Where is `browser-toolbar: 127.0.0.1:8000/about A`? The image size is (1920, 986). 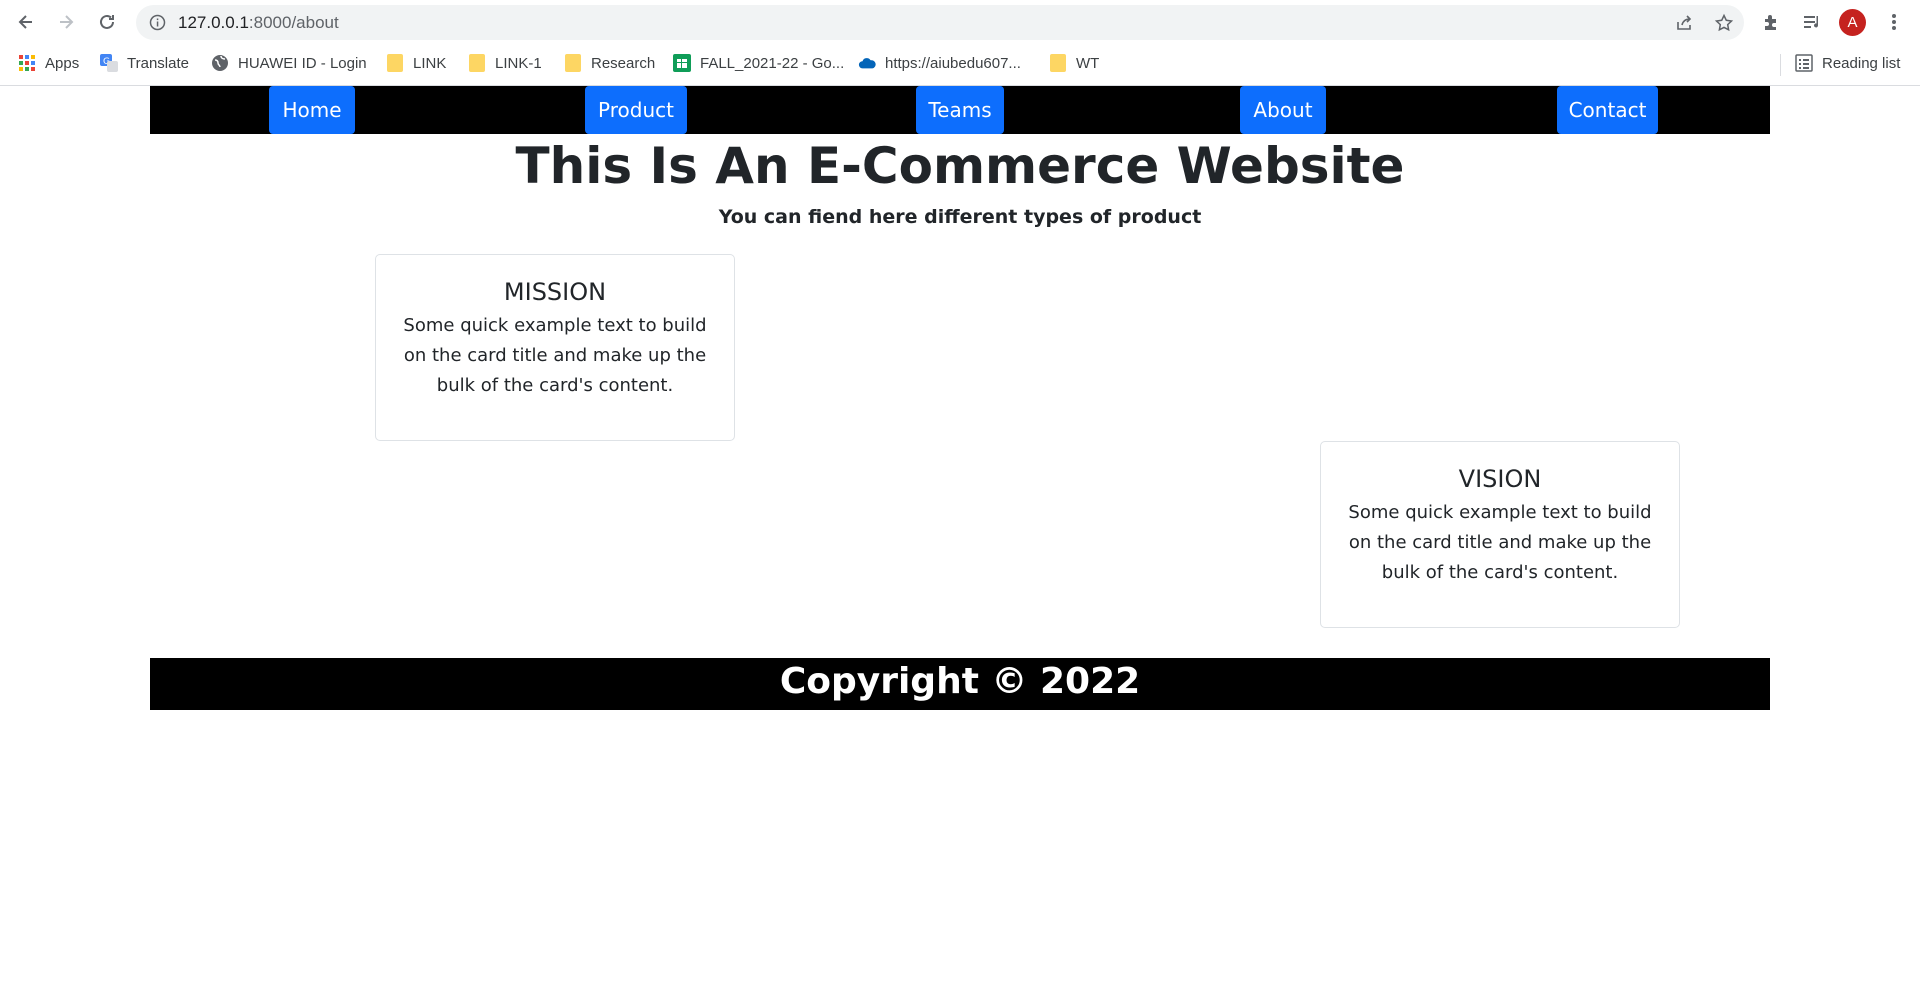
browser-toolbar: 127.0.0.1:8000/about A is located at coordinates (960, 22).